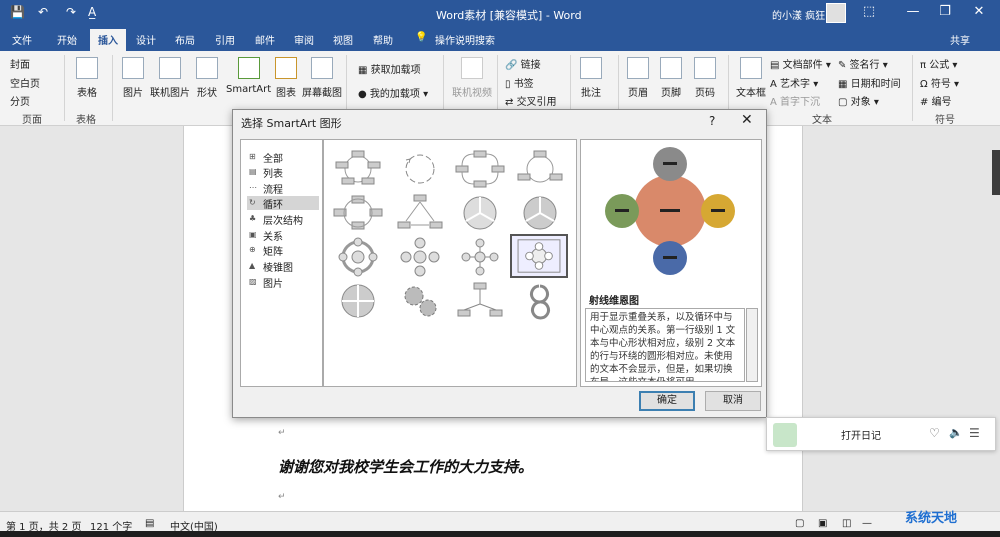  I want to click on web-layout-icon: ◫, so click(846, 523).